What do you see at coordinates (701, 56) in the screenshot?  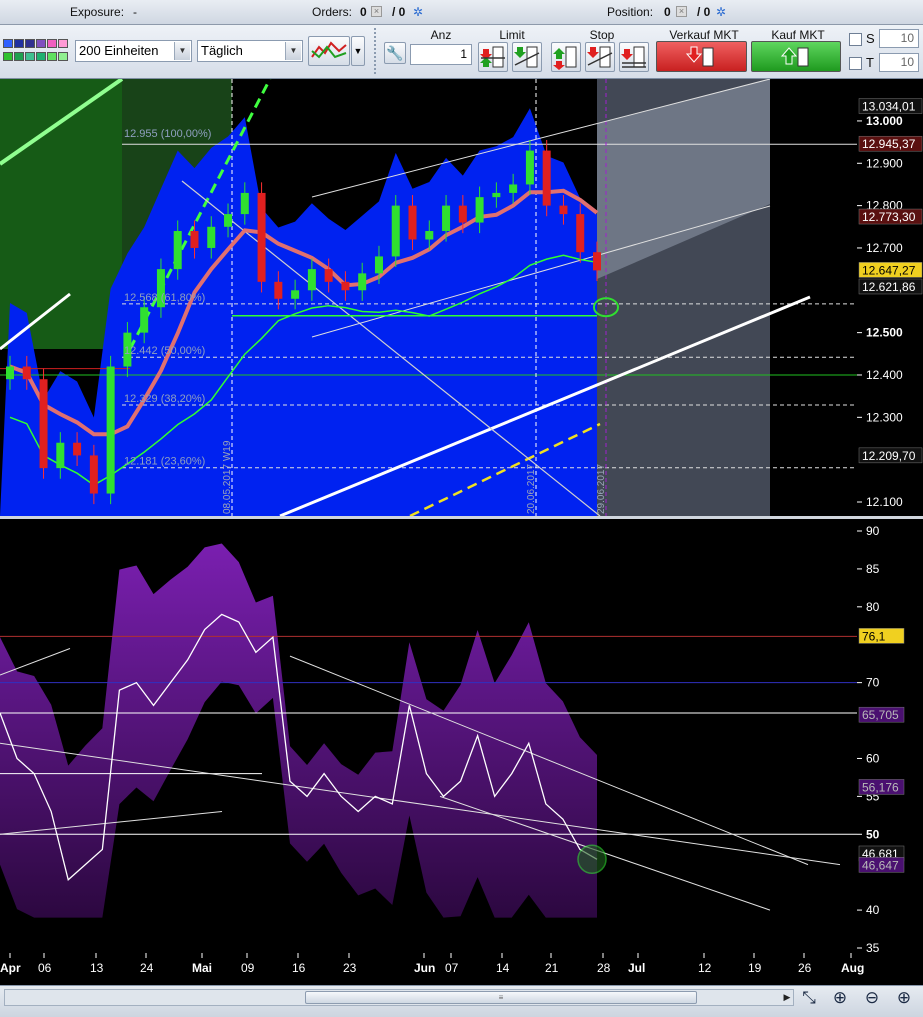 I see `sell-market-button` at bounding box center [701, 56].